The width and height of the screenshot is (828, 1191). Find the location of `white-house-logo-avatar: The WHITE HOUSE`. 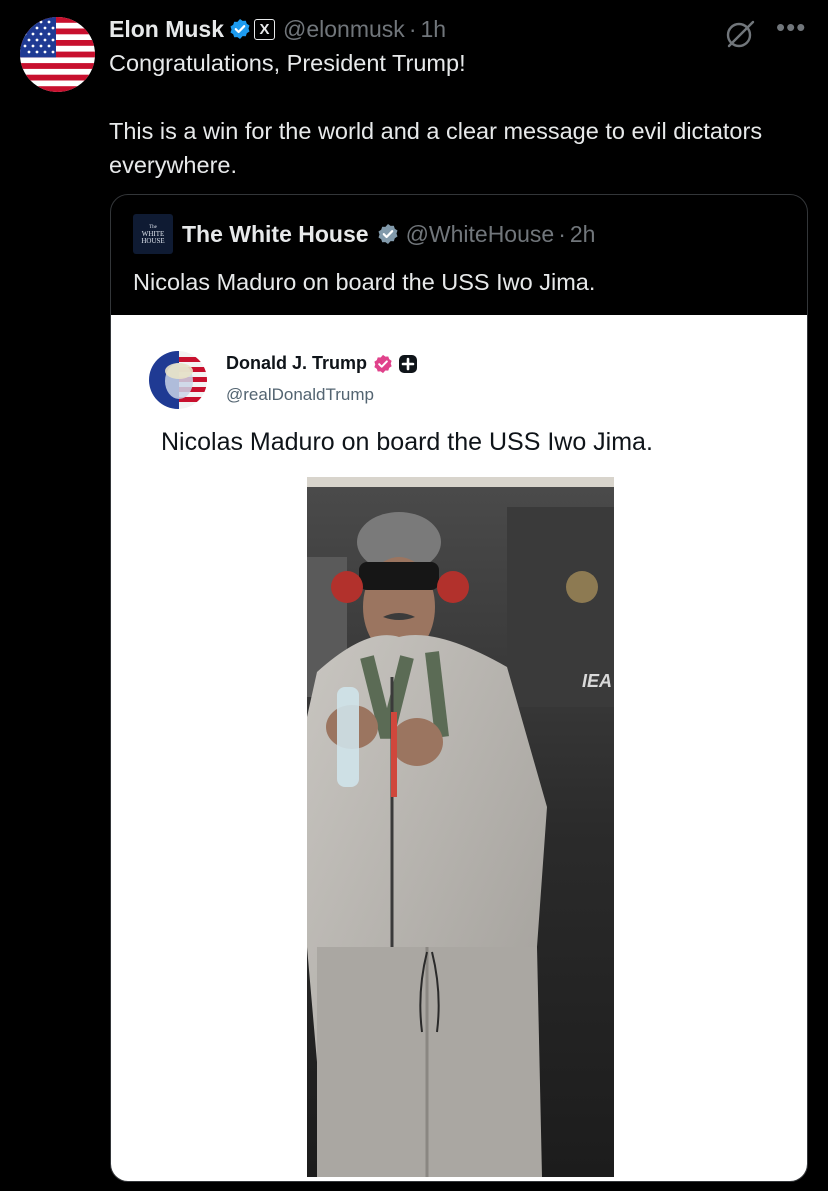

white-house-logo-avatar: The WHITE HOUSE is located at coordinates (153, 234).